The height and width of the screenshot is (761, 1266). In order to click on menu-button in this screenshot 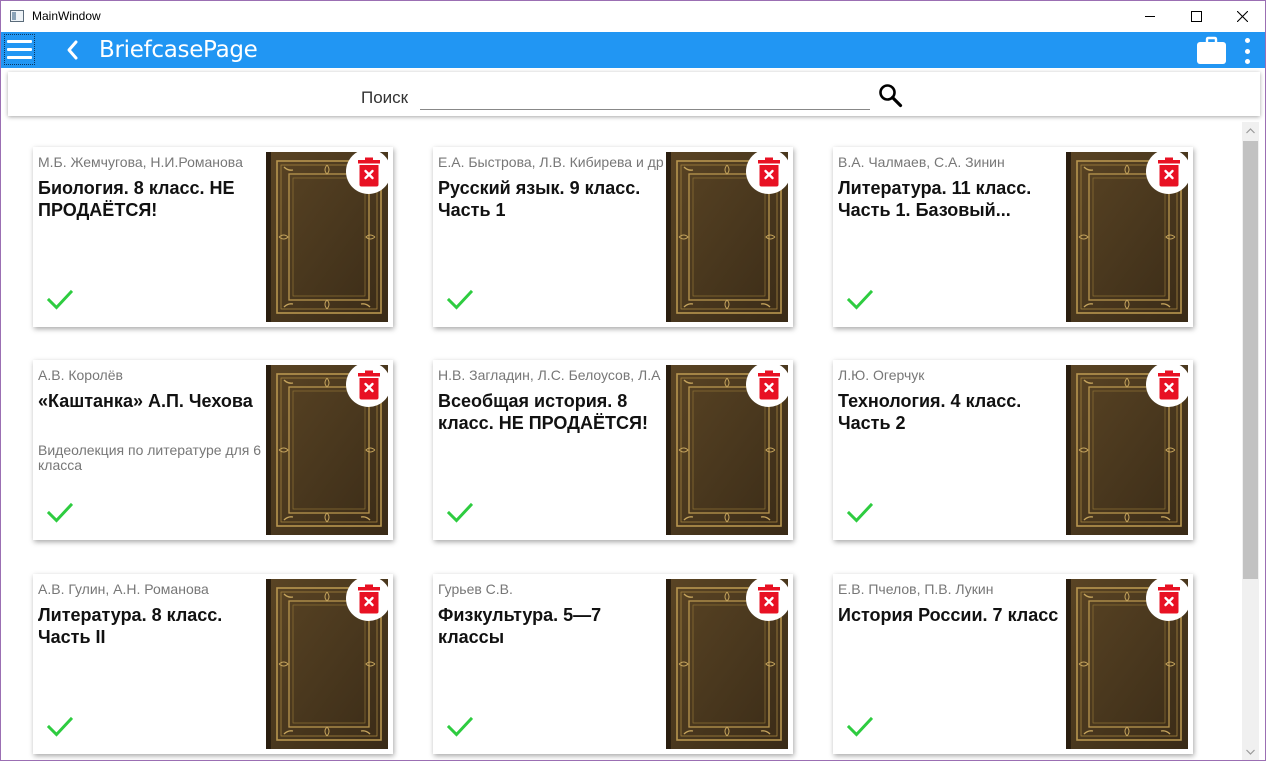, I will do `click(19, 49)`.